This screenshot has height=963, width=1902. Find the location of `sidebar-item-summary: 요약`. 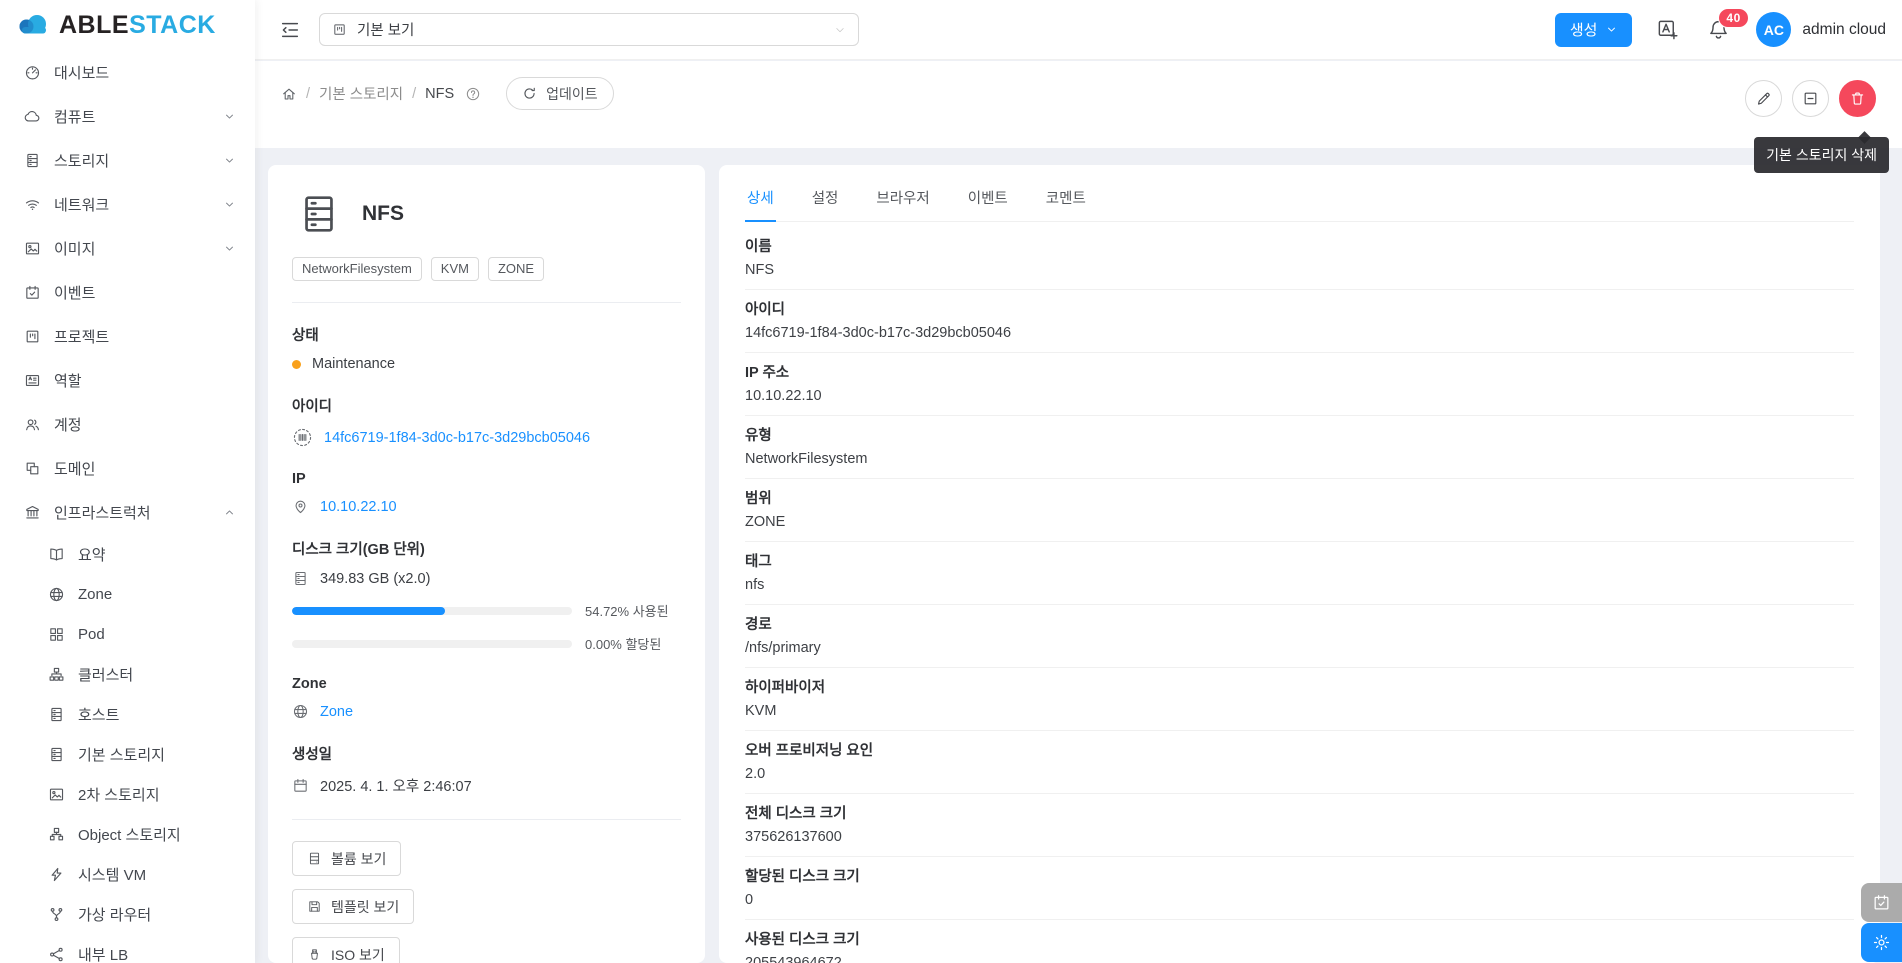

sidebar-item-summary: 요약 is located at coordinates (127, 554).